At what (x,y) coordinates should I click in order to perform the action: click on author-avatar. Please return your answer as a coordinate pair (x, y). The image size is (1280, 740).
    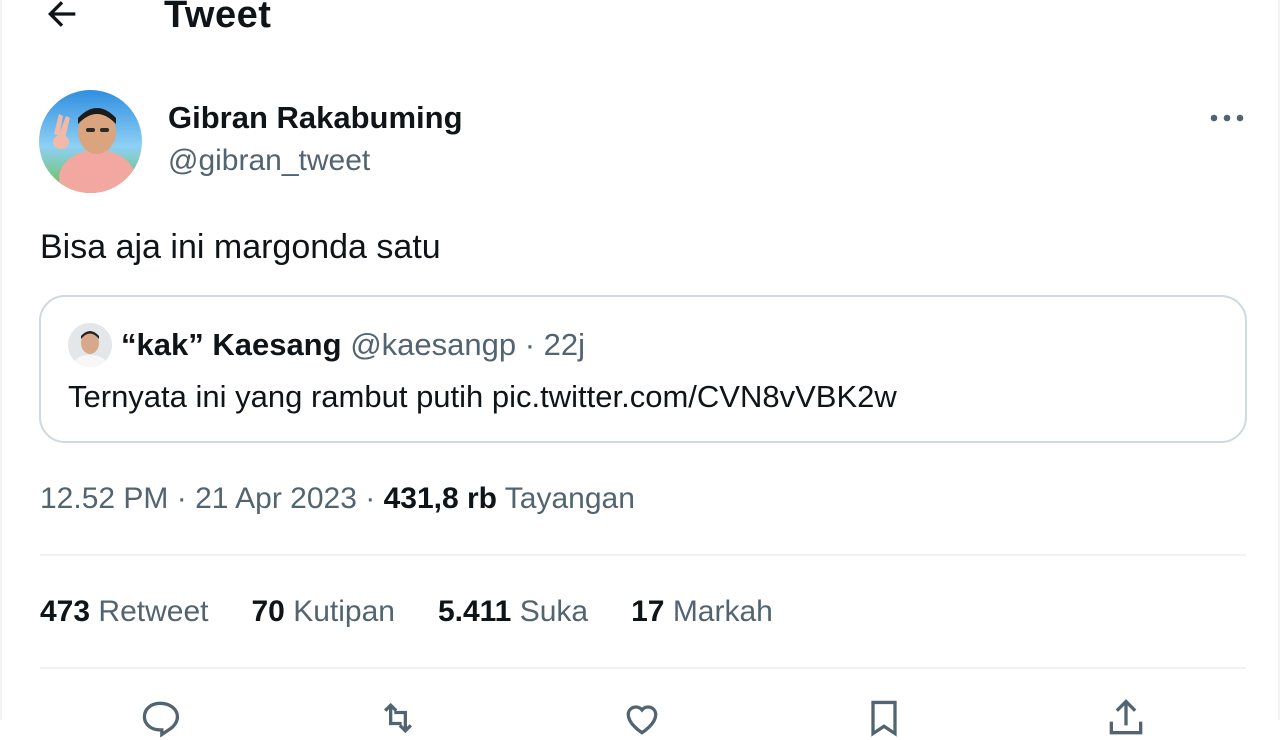
    Looking at the image, I should click on (90, 141).